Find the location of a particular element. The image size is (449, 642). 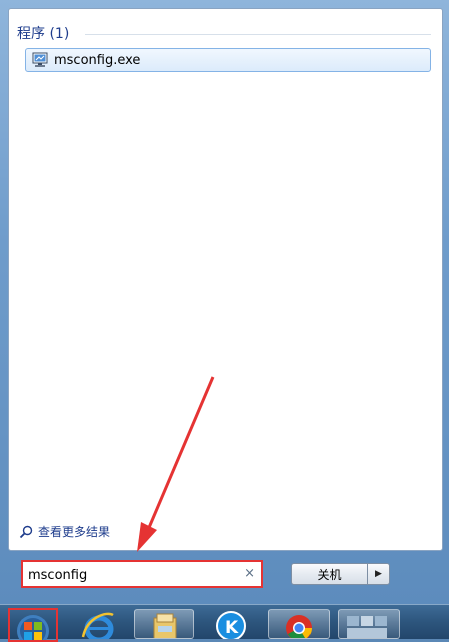

kugou-icon: K is located at coordinates (231, 625).